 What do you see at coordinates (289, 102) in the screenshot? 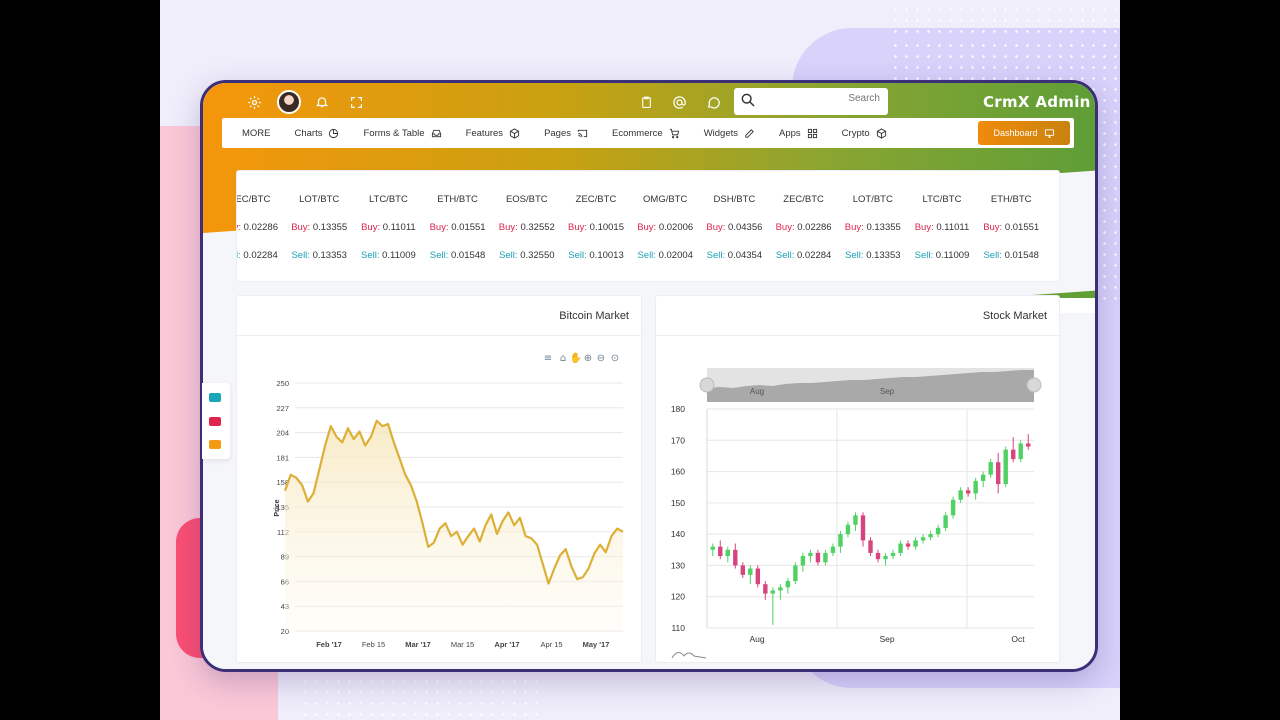
I see `avatar` at bounding box center [289, 102].